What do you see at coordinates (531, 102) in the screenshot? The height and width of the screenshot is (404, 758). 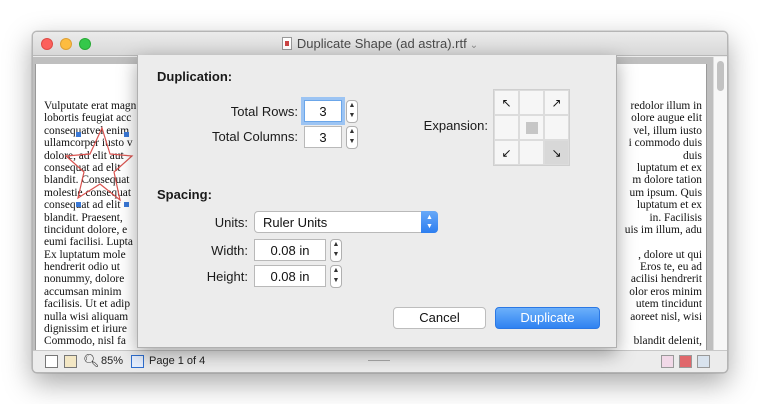 I see `expansion-top-center` at bounding box center [531, 102].